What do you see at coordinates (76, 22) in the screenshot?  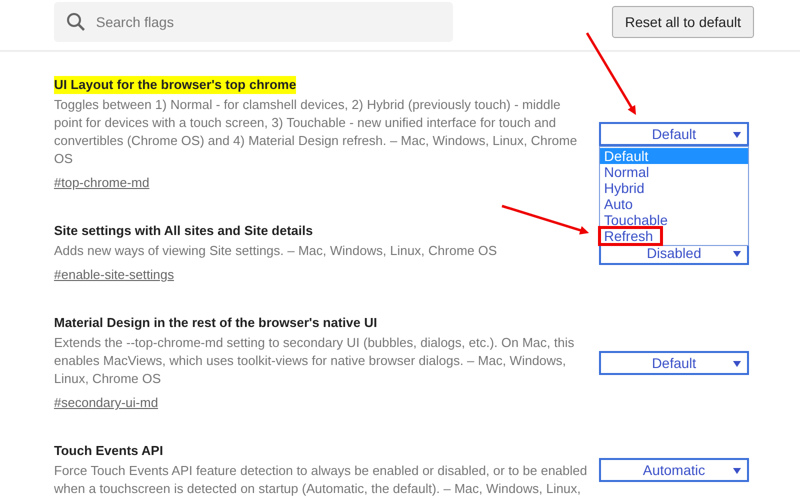 I see `search-icon` at bounding box center [76, 22].